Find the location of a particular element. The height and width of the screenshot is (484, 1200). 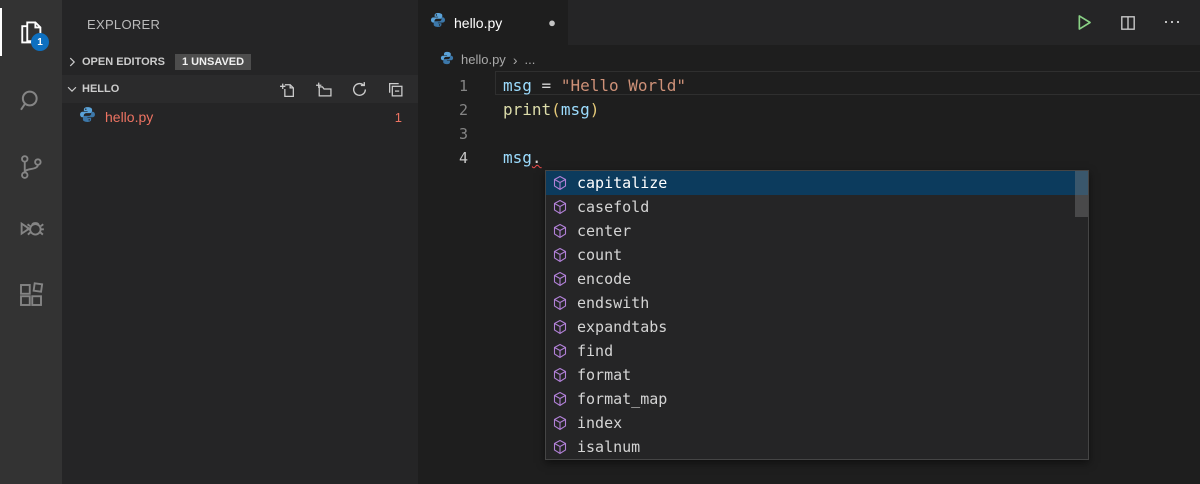

activity-source-control-button is located at coordinates (31, 167).